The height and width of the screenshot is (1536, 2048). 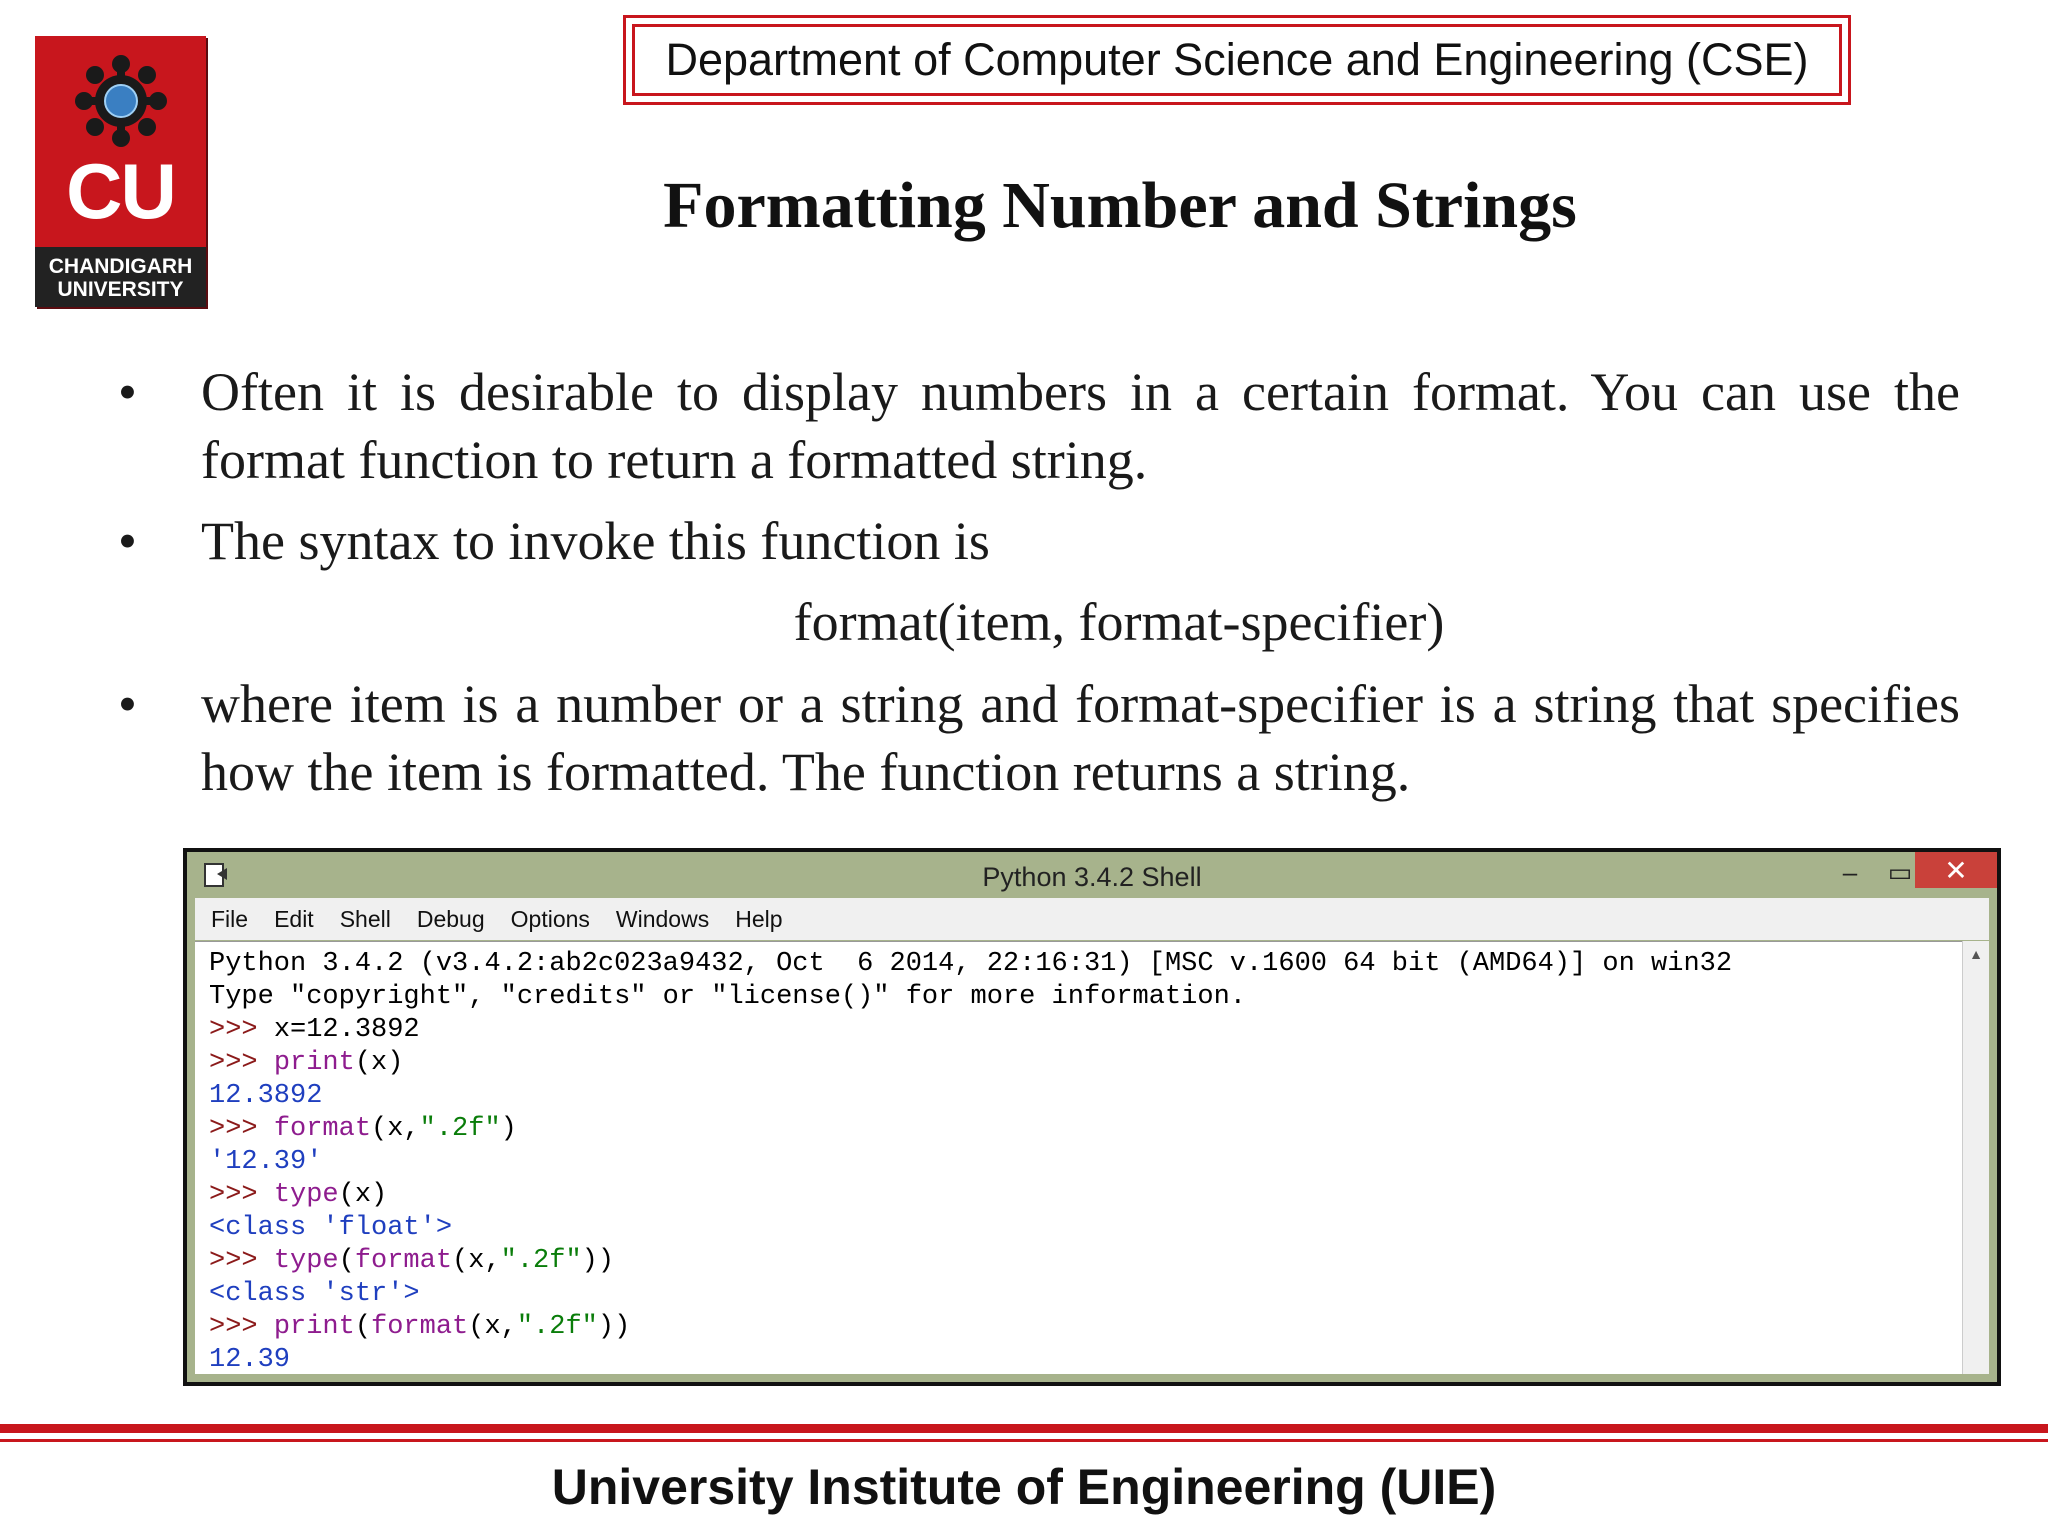 What do you see at coordinates (1086, 1195) in the screenshot?
I see `console-line: >>> type(x)` at bounding box center [1086, 1195].